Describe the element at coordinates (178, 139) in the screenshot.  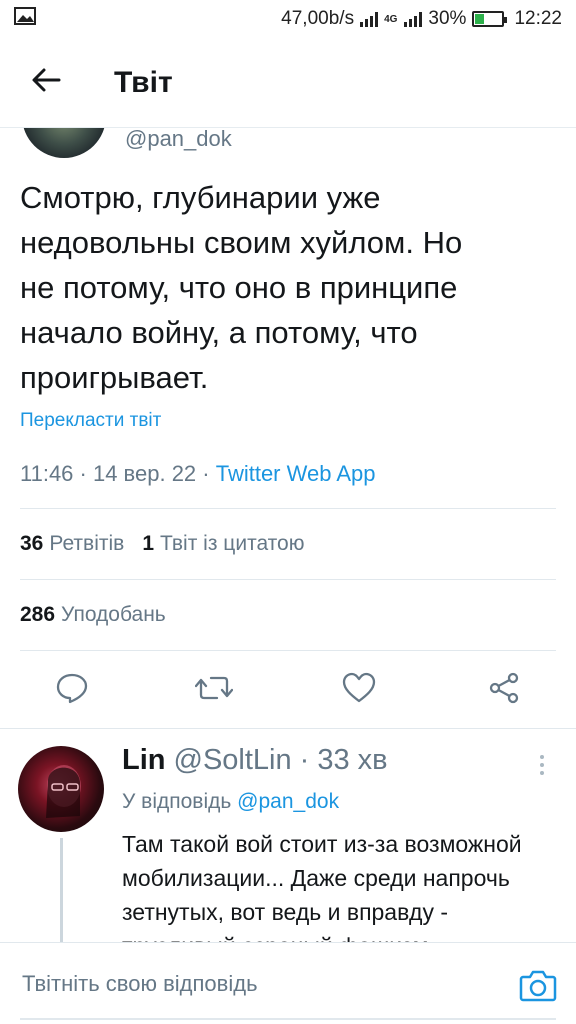
I see `author-handle: @pan_dok` at that location.